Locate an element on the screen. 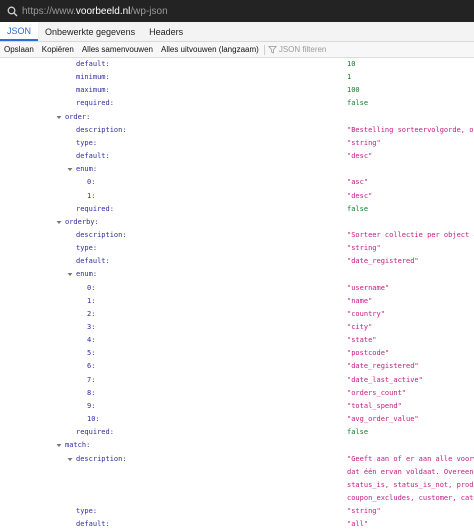  json-row-expandable: orderby: is located at coordinates (237, 222).